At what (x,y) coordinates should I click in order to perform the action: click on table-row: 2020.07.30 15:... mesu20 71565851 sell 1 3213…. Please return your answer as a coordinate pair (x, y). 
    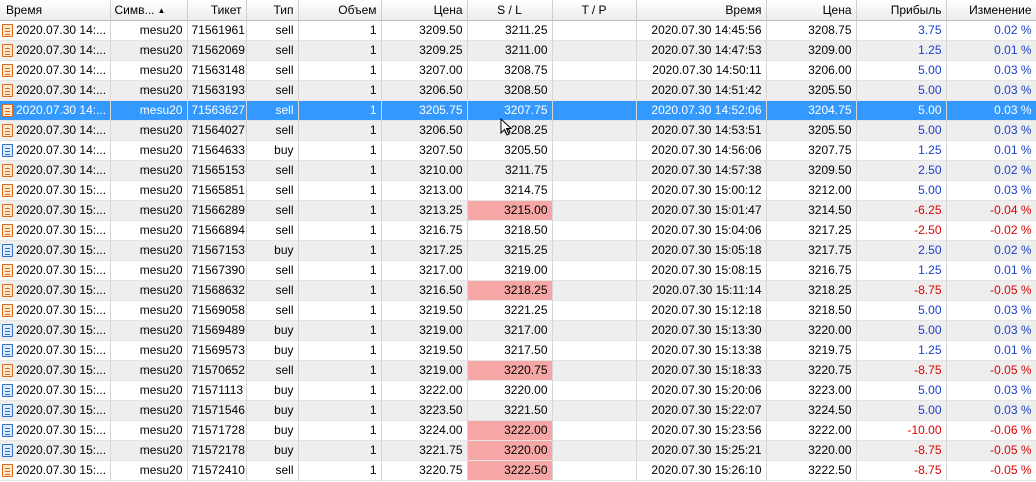
    Looking at the image, I should click on (518, 190).